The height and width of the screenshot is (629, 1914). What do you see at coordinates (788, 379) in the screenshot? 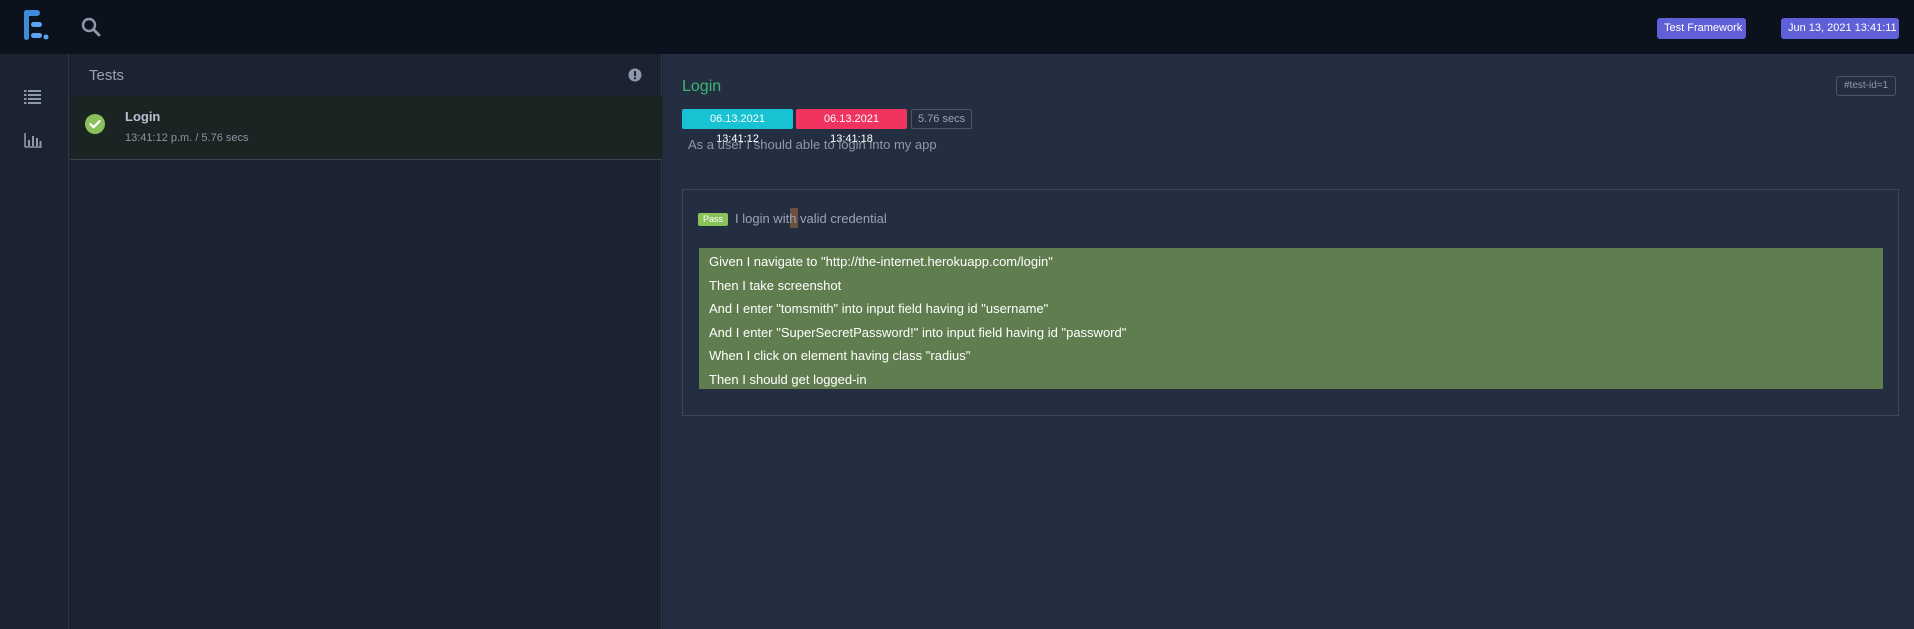
I see `step-row: Then I should get logged-in` at bounding box center [788, 379].